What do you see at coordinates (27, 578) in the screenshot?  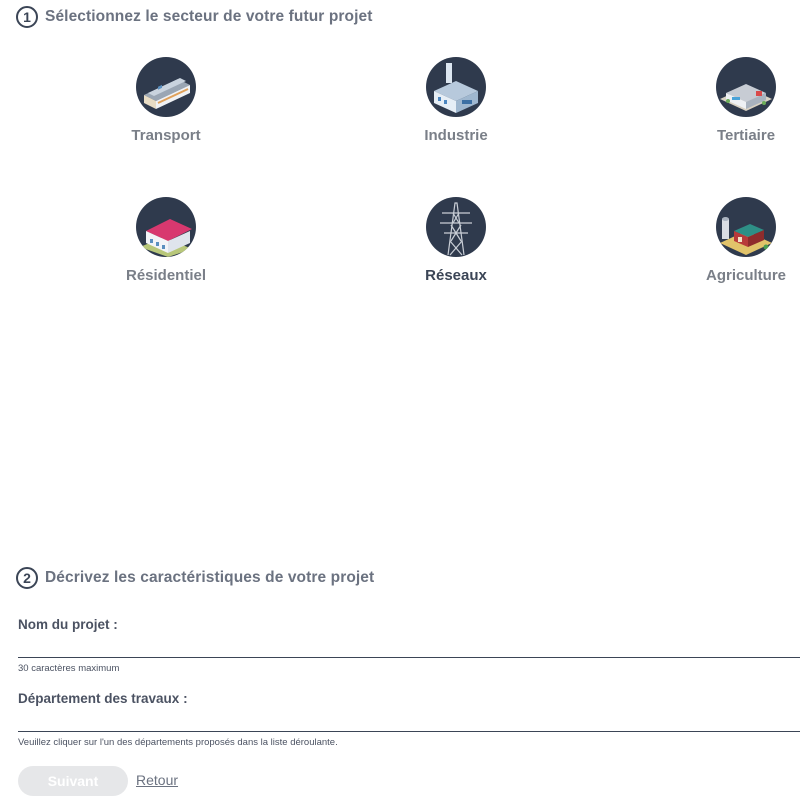 I see `step-2-number: 2` at bounding box center [27, 578].